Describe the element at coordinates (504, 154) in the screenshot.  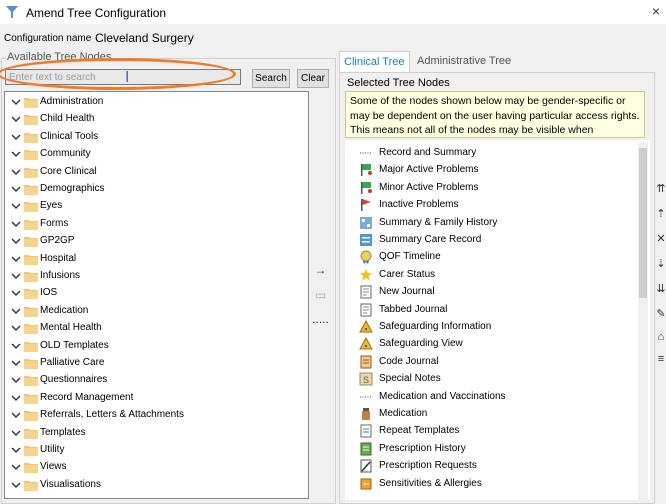
I see `selected-tree-node: Record and Summary` at that location.